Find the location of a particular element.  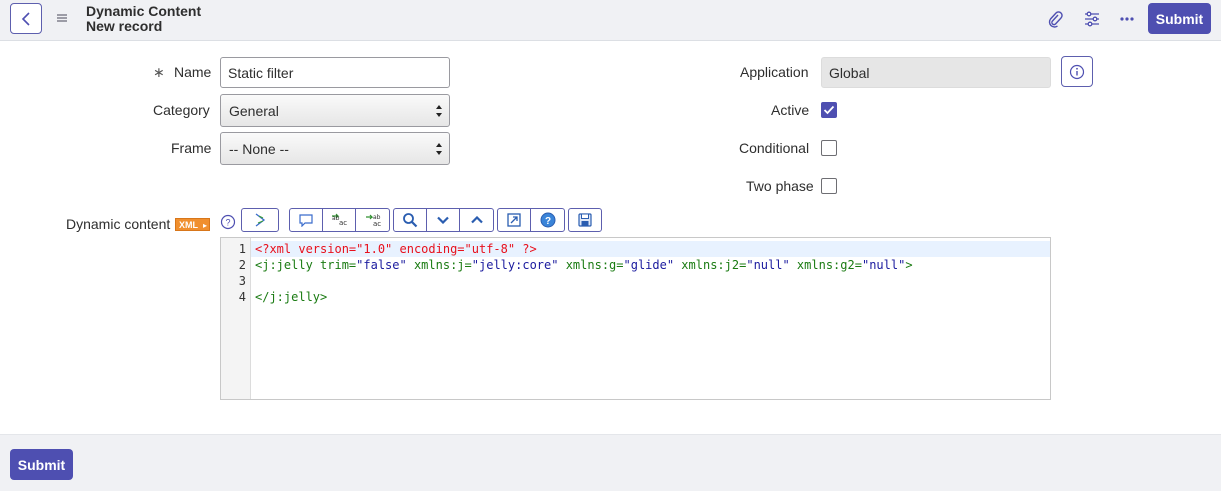

toolbar-group-view: ? is located at coordinates (531, 220).